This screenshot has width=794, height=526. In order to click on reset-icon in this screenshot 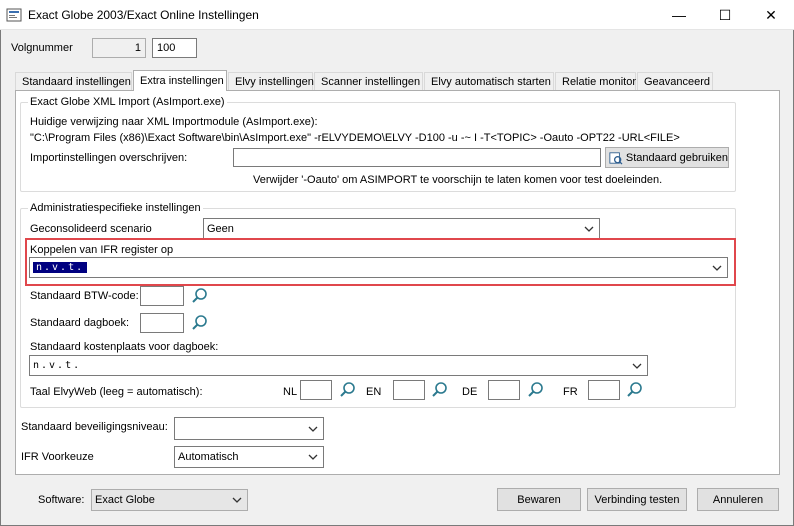, I will do `click(616, 158)`.